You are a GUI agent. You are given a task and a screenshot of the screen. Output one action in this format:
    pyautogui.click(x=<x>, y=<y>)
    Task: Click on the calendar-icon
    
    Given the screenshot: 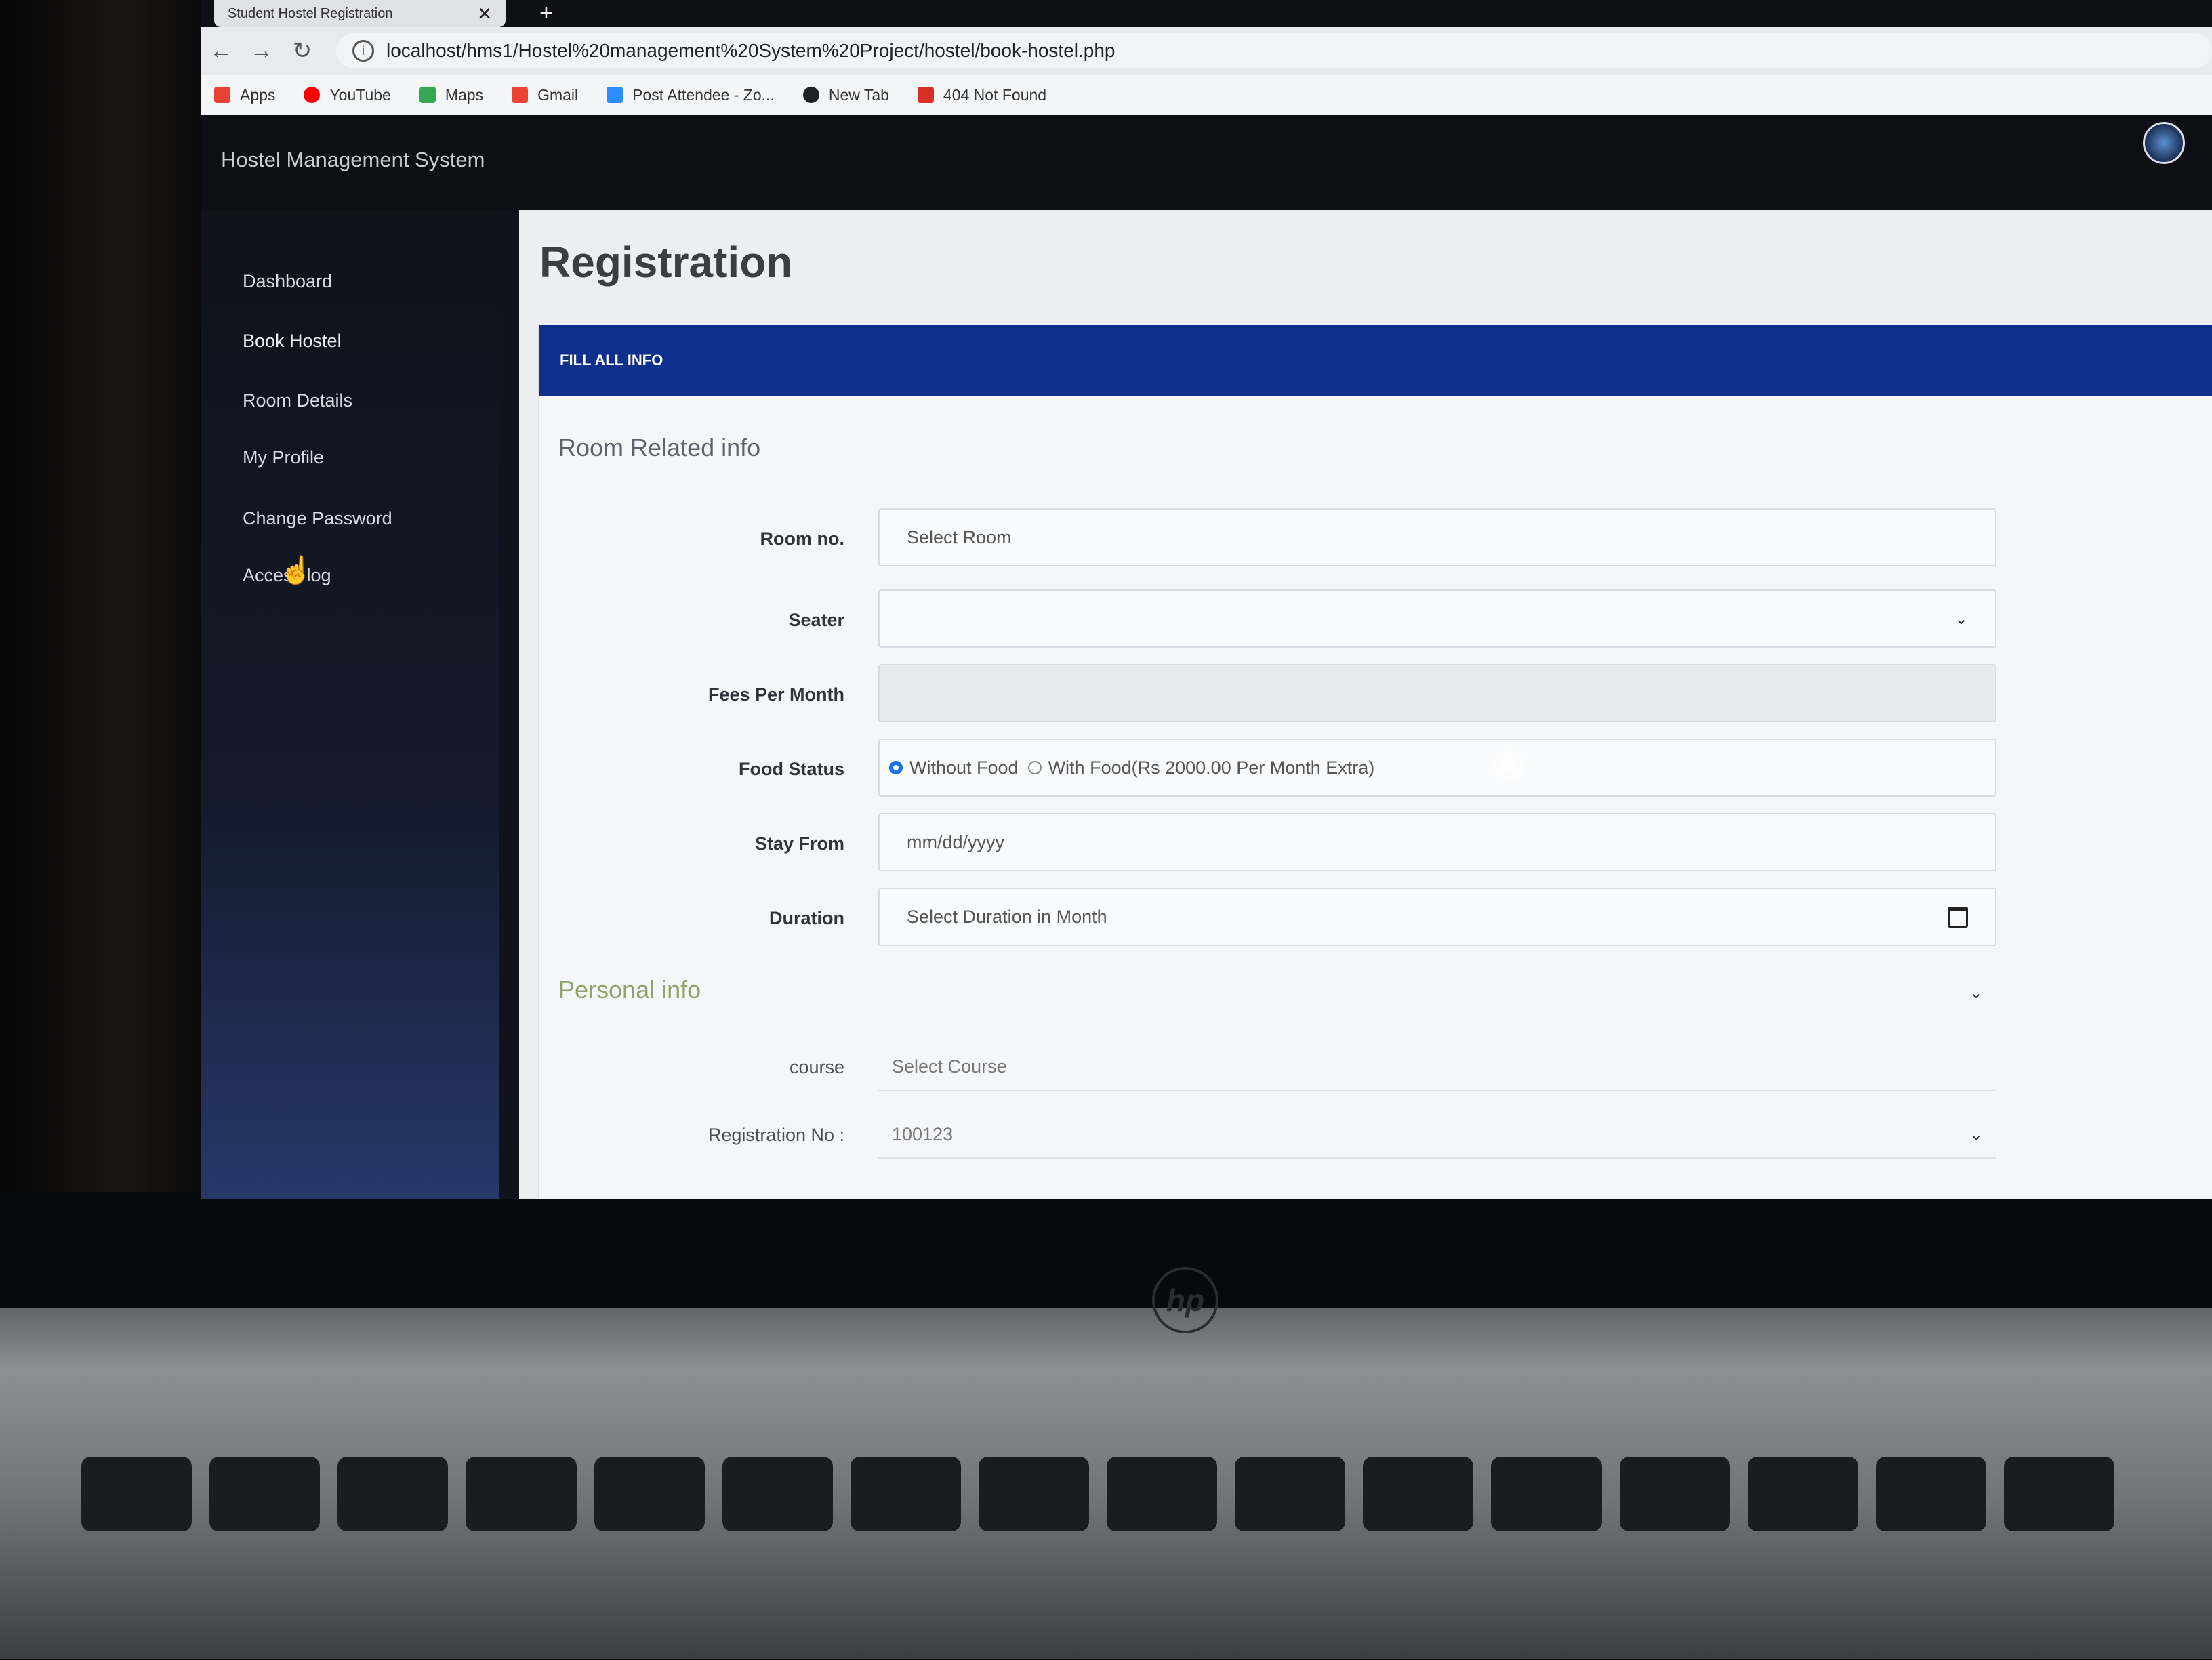 What is the action you would take?
    pyautogui.click(x=1958, y=917)
    